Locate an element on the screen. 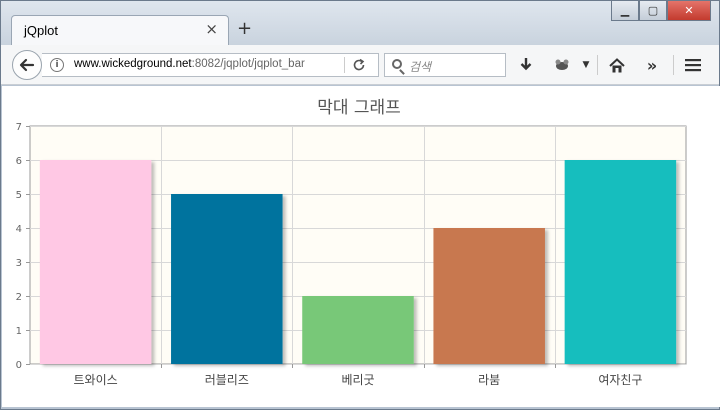 The height and width of the screenshot is (410, 720). x-tick-label: 베리굿 is located at coordinates (357, 380).